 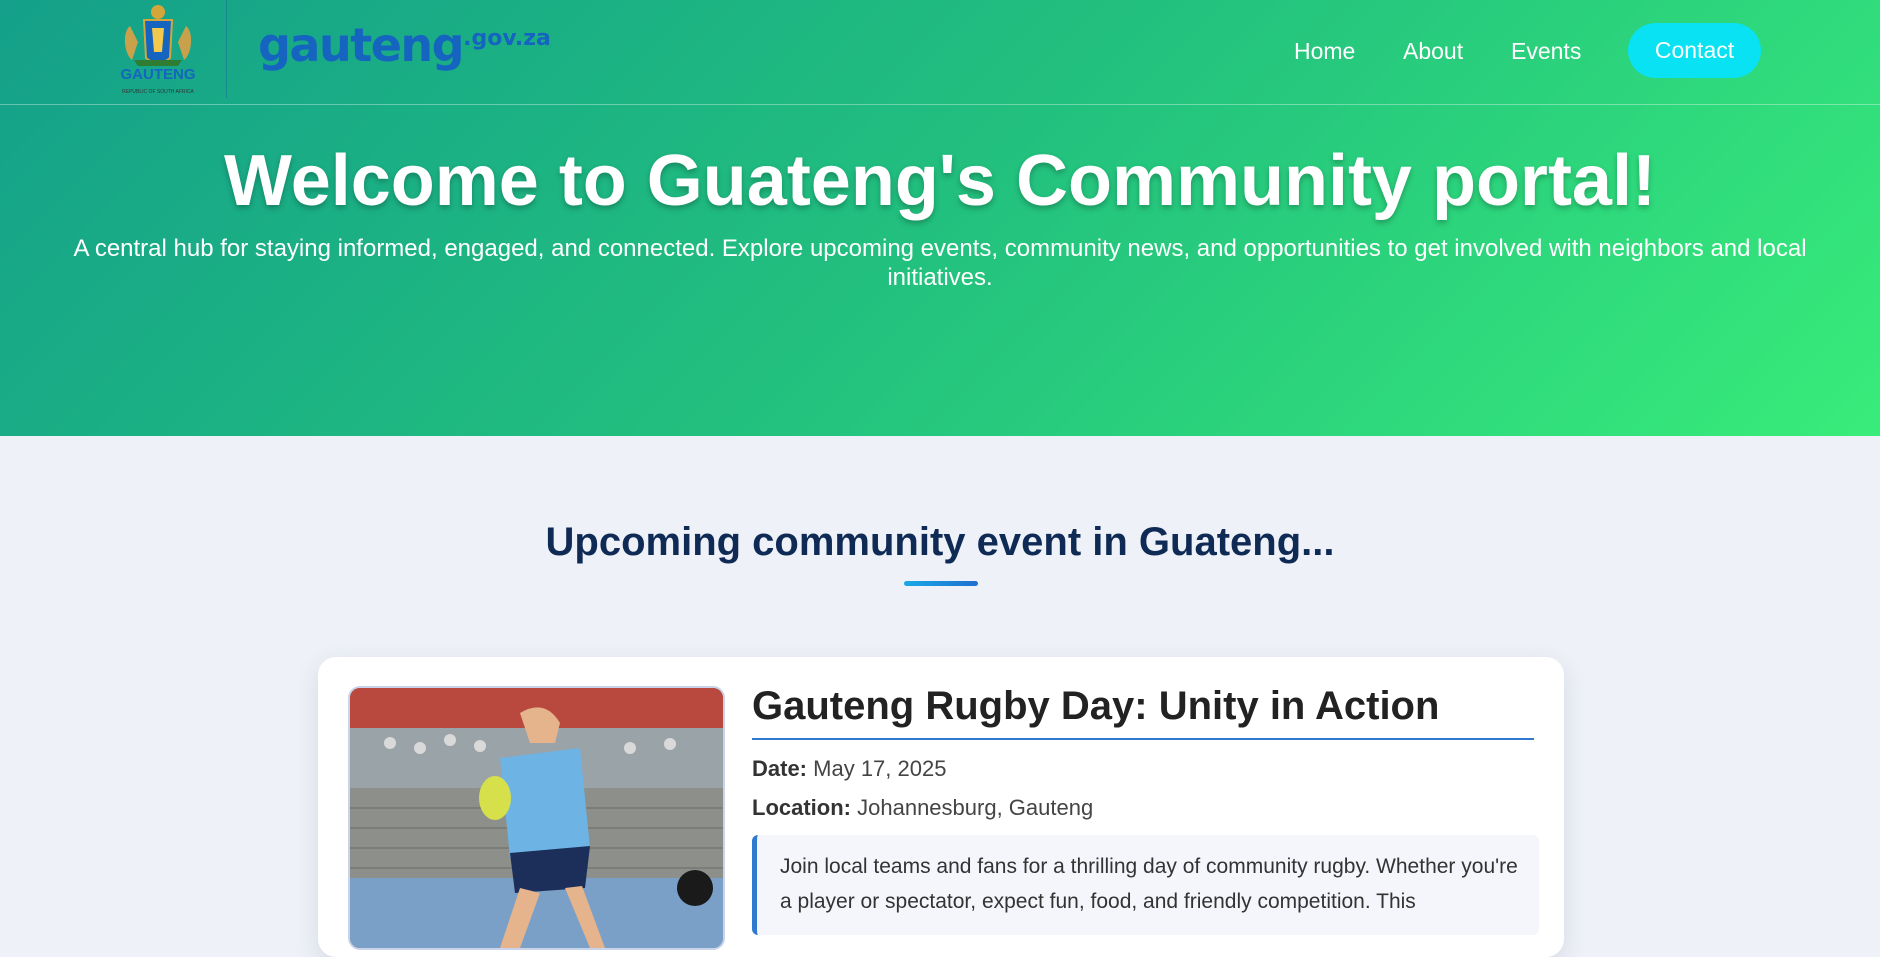 What do you see at coordinates (1324, 51) in the screenshot?
I see `nav-home-link: Home` at bounding box center [1324, 51].